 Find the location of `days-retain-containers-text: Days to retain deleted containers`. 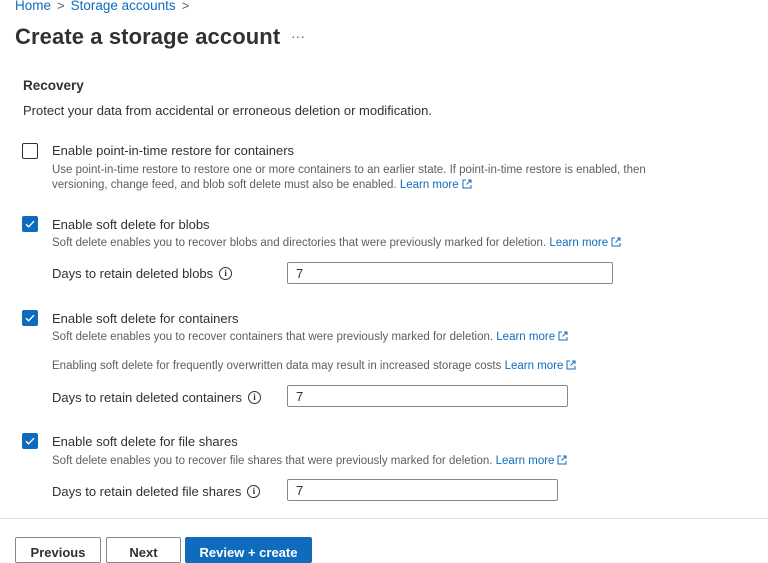

days-retain-containers-text: Days to retain deleted containers is located at coordinates (147, 397).